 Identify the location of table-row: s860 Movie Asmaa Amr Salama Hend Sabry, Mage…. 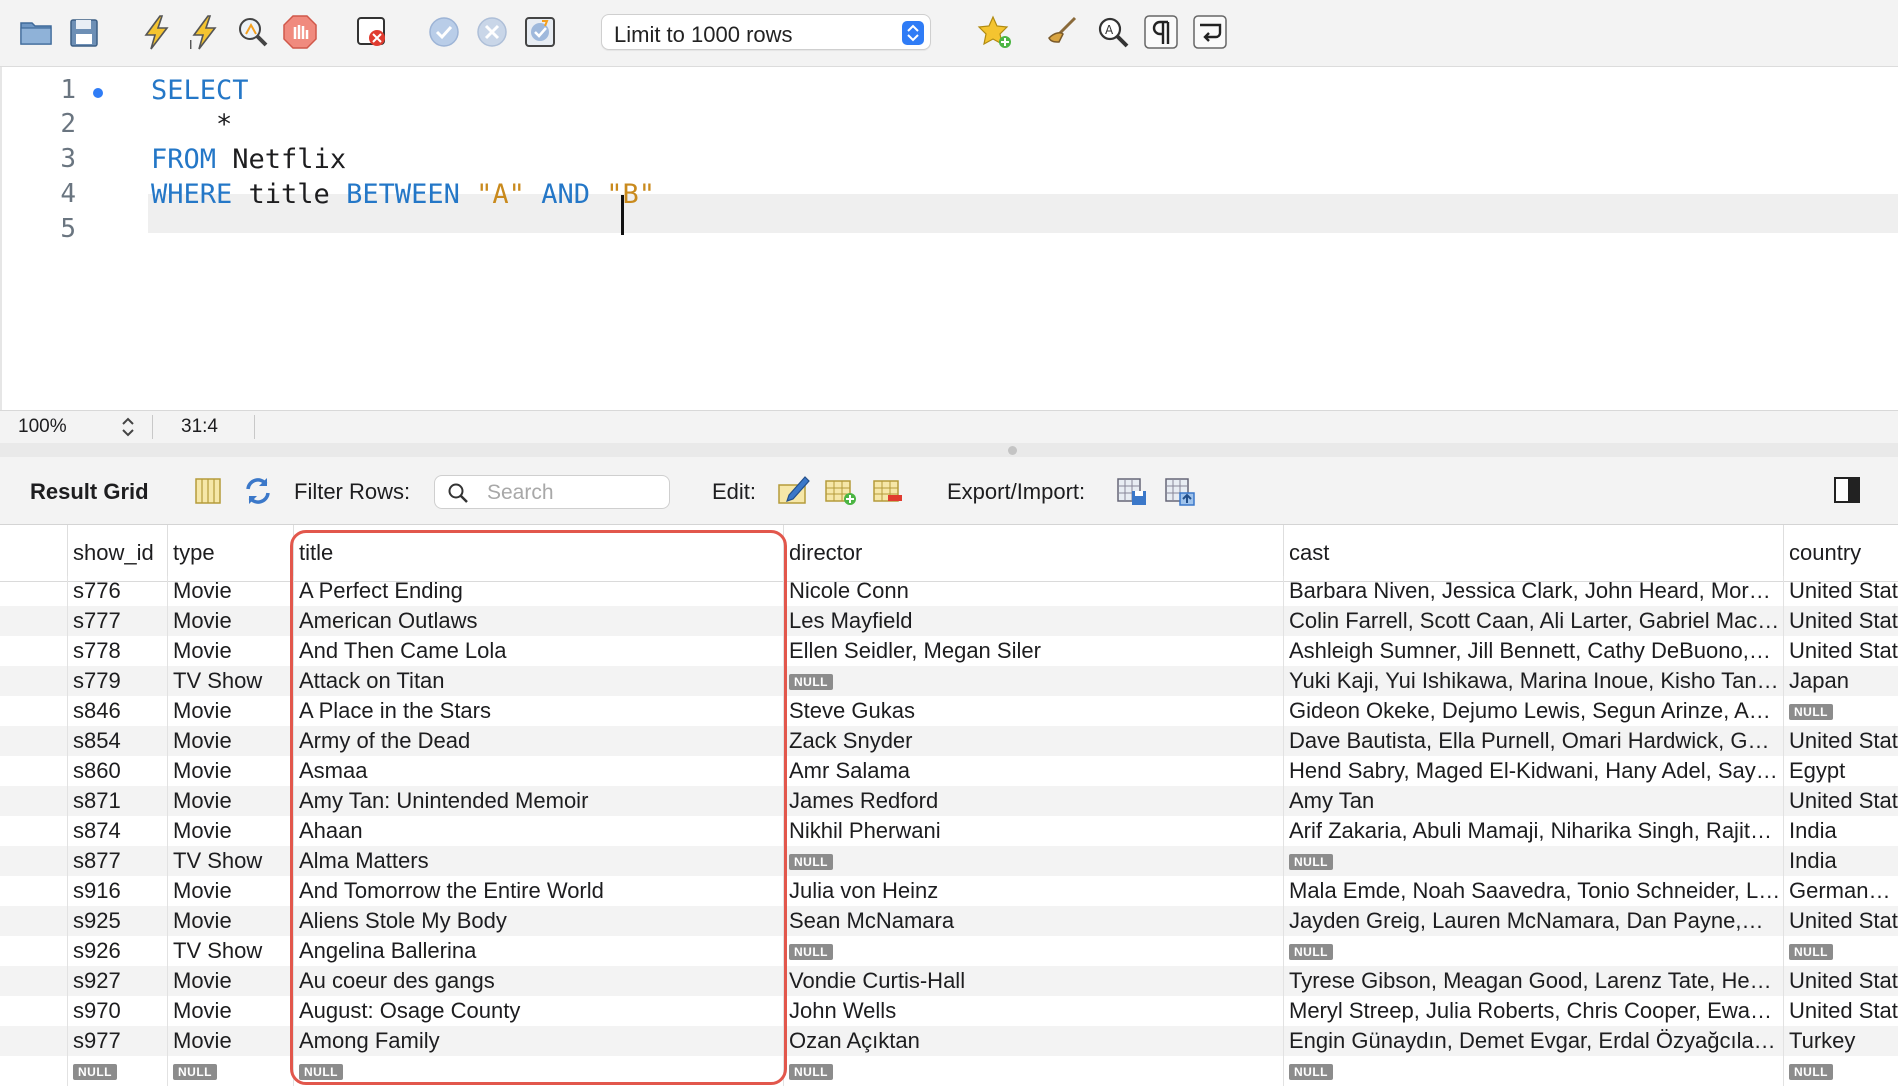
(949, 771).